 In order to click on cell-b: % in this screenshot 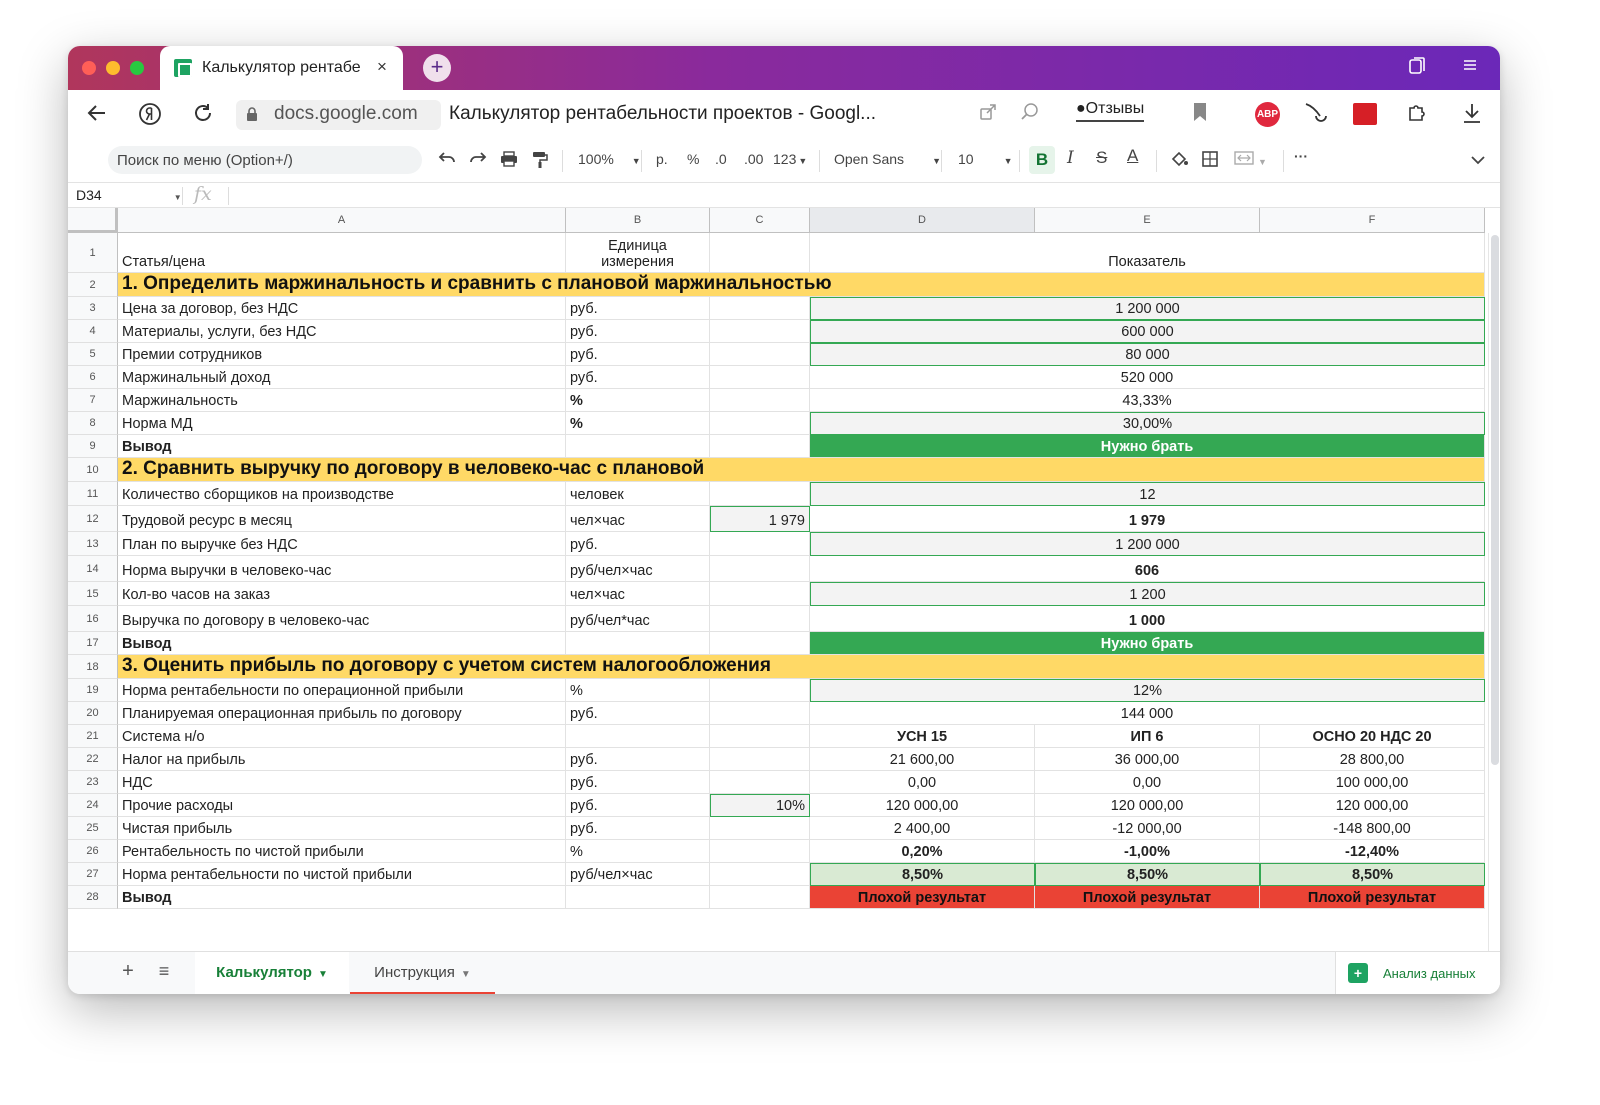, I will do `click(638, 851)`.